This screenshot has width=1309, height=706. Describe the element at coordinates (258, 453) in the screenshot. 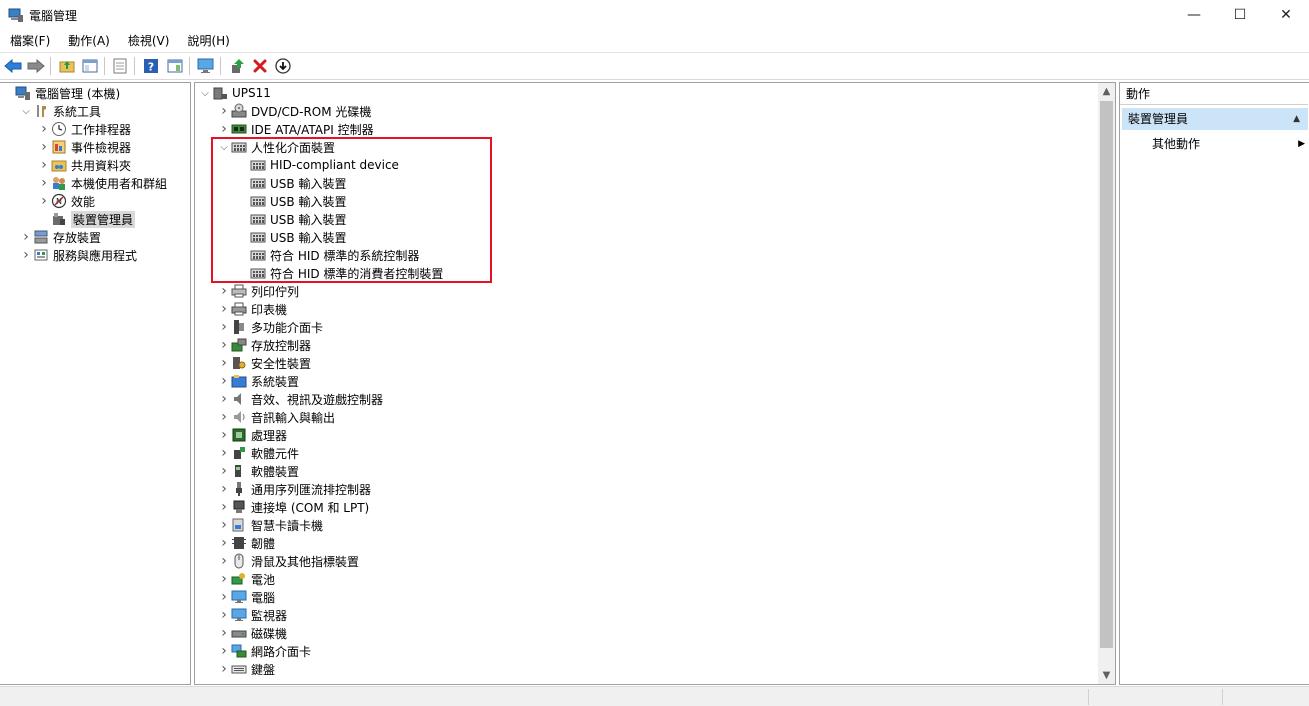

I see `device-tree-item: › 軟體元件` at that location.